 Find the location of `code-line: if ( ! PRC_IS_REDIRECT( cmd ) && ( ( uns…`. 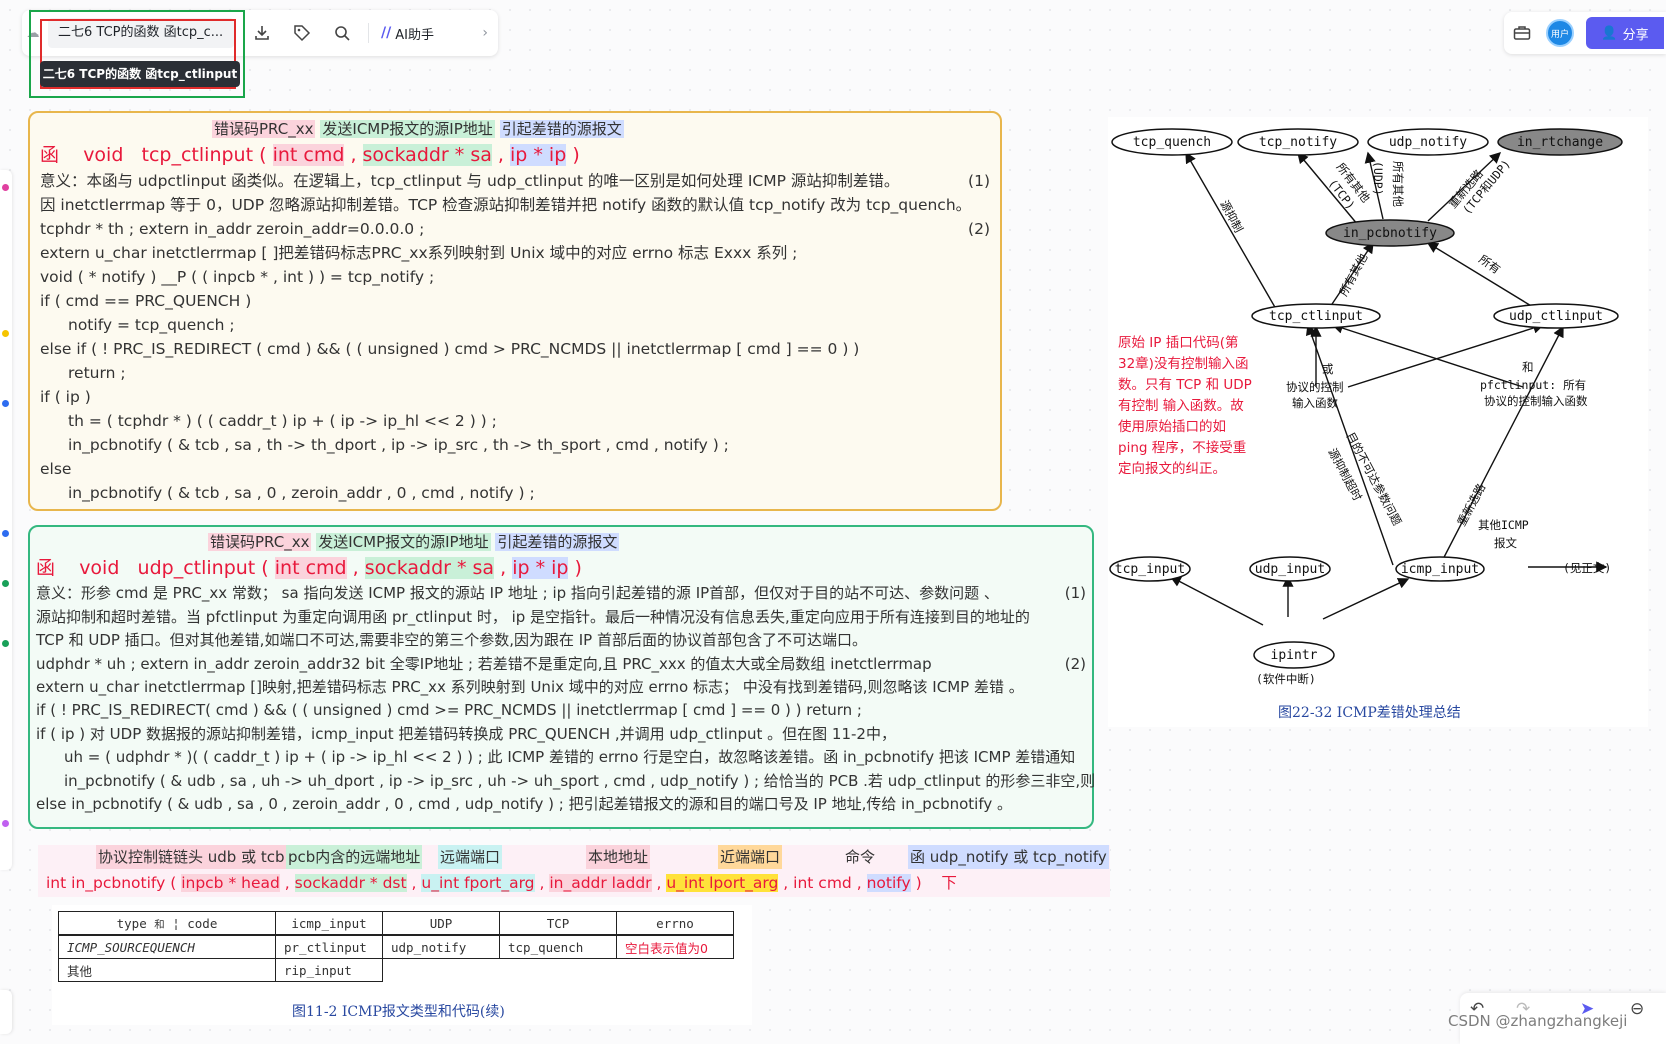

code-line: if ( ! PRC_IS_REDIRECT( cmd ) && ( ( uns… is located at coordinates (561, 710).